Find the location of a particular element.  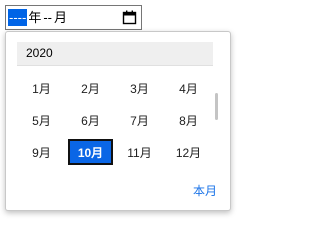

month-cell-7: 7月 is located at coordinates (139, 120).